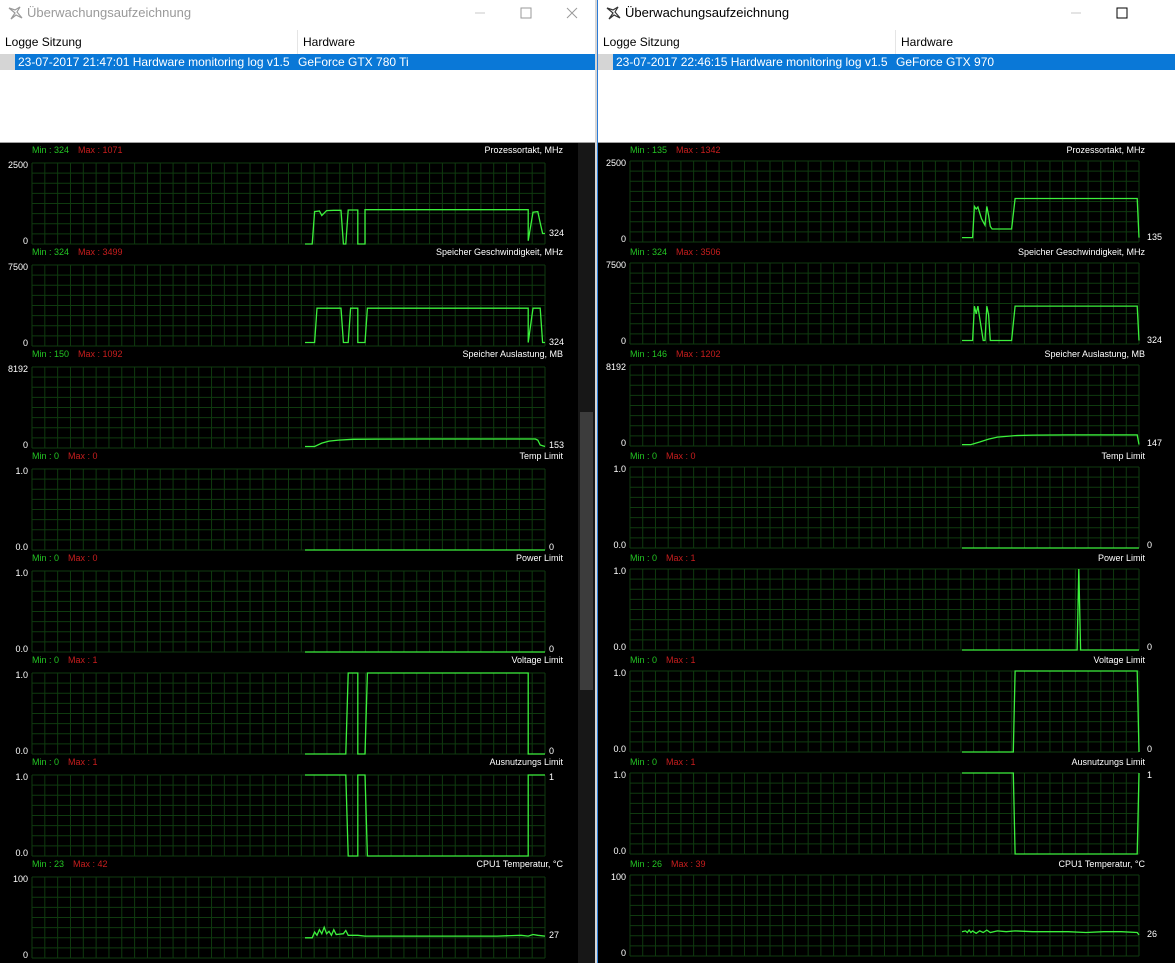 This screenshot has height=963, width=1175. Describe the element at coordinates (100, 252) in the screenshot. I see `max-value: Max : 3499` at that location.